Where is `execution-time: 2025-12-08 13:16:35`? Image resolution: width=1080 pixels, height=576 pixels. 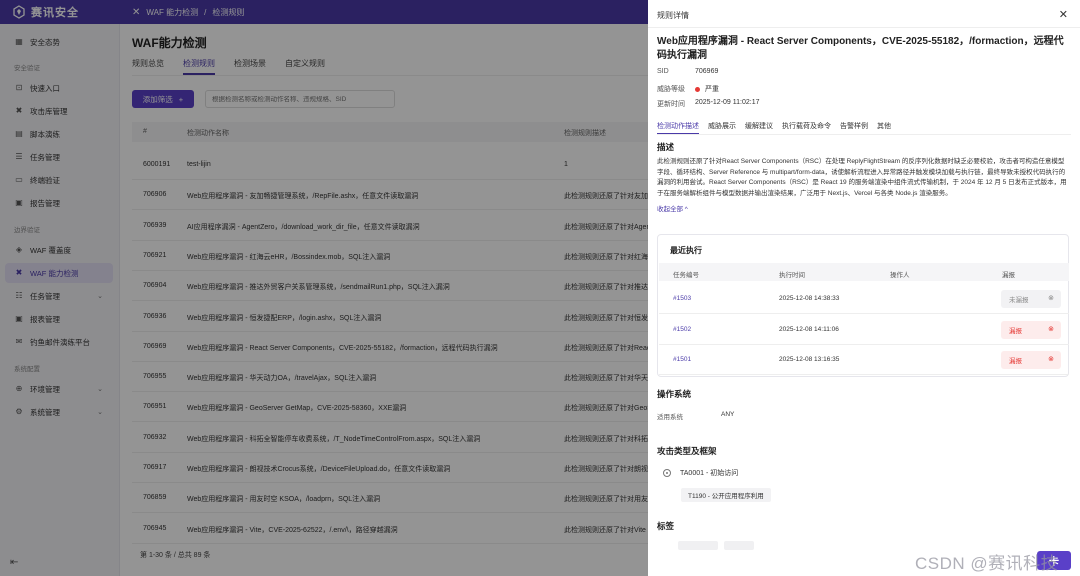 execution-time: 2025-12-08 13:16:35 is located at coordinates (809, 359).